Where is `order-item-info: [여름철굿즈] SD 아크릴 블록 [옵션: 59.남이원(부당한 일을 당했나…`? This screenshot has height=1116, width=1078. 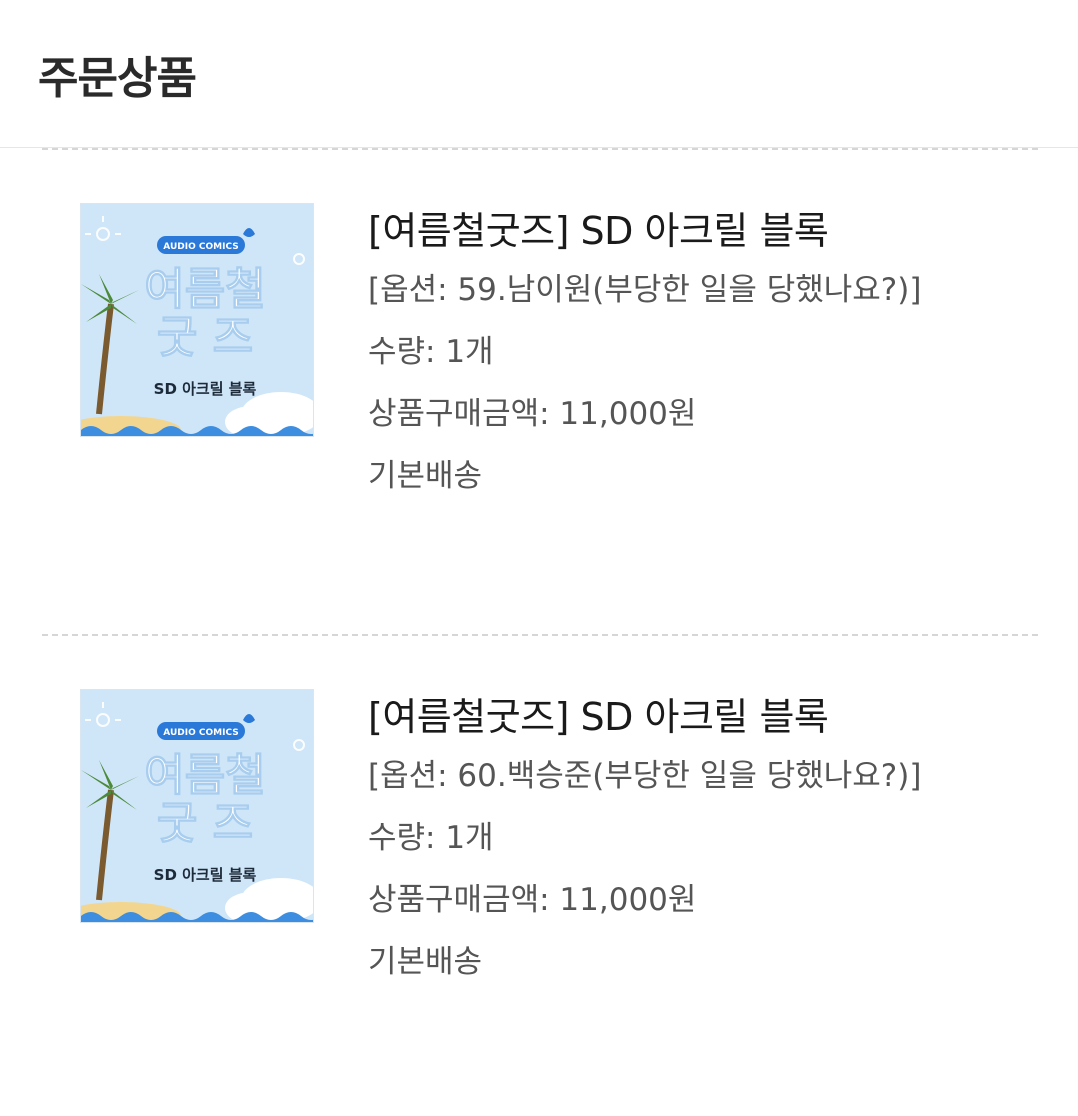
order-item-info: [여름철굿즈] SD 아크릴 블록 [옵션: 59.남이원(부당한 일을 당했나… is located at coordinates (644, 349).